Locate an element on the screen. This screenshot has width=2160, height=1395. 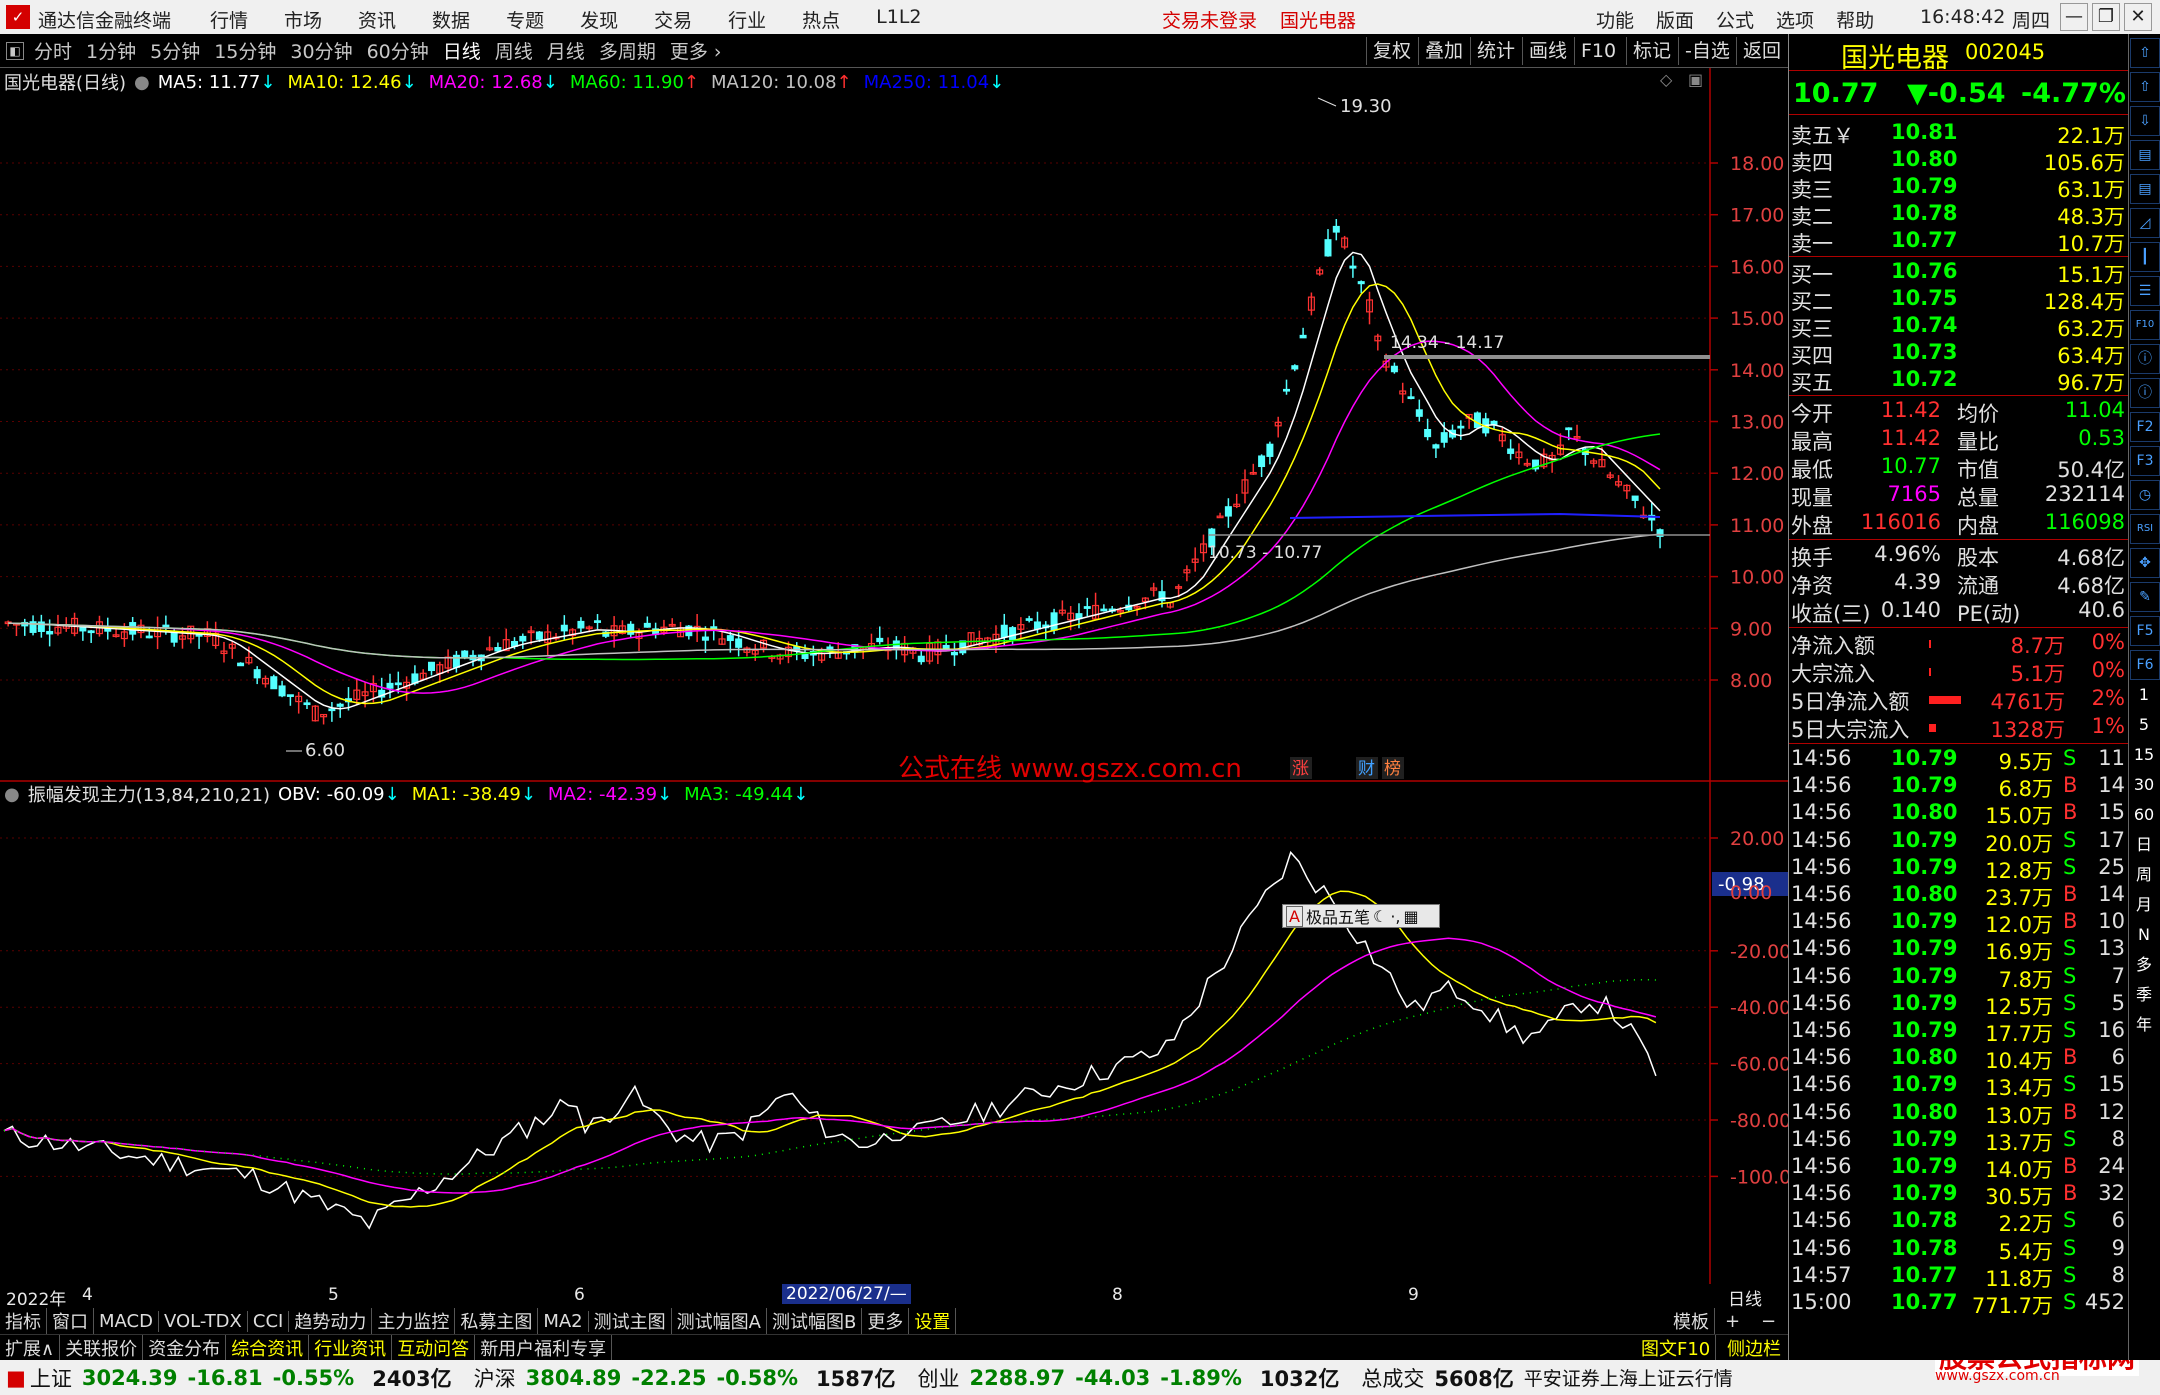
indicator-tab: CCI is located at coordinates (269, 1321).